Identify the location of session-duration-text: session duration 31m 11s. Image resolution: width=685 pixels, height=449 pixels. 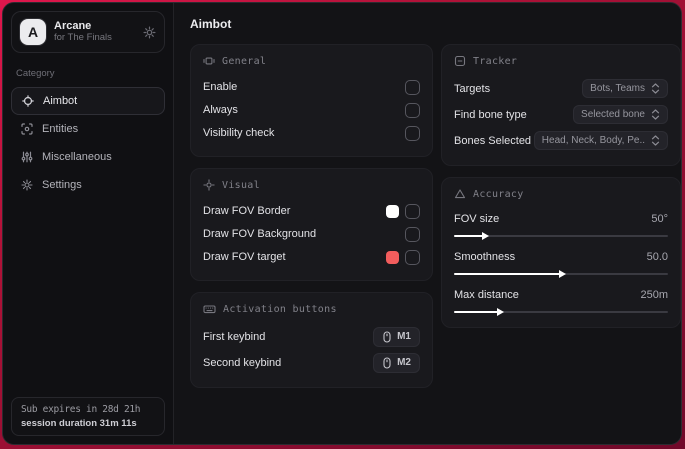
(79, 423).